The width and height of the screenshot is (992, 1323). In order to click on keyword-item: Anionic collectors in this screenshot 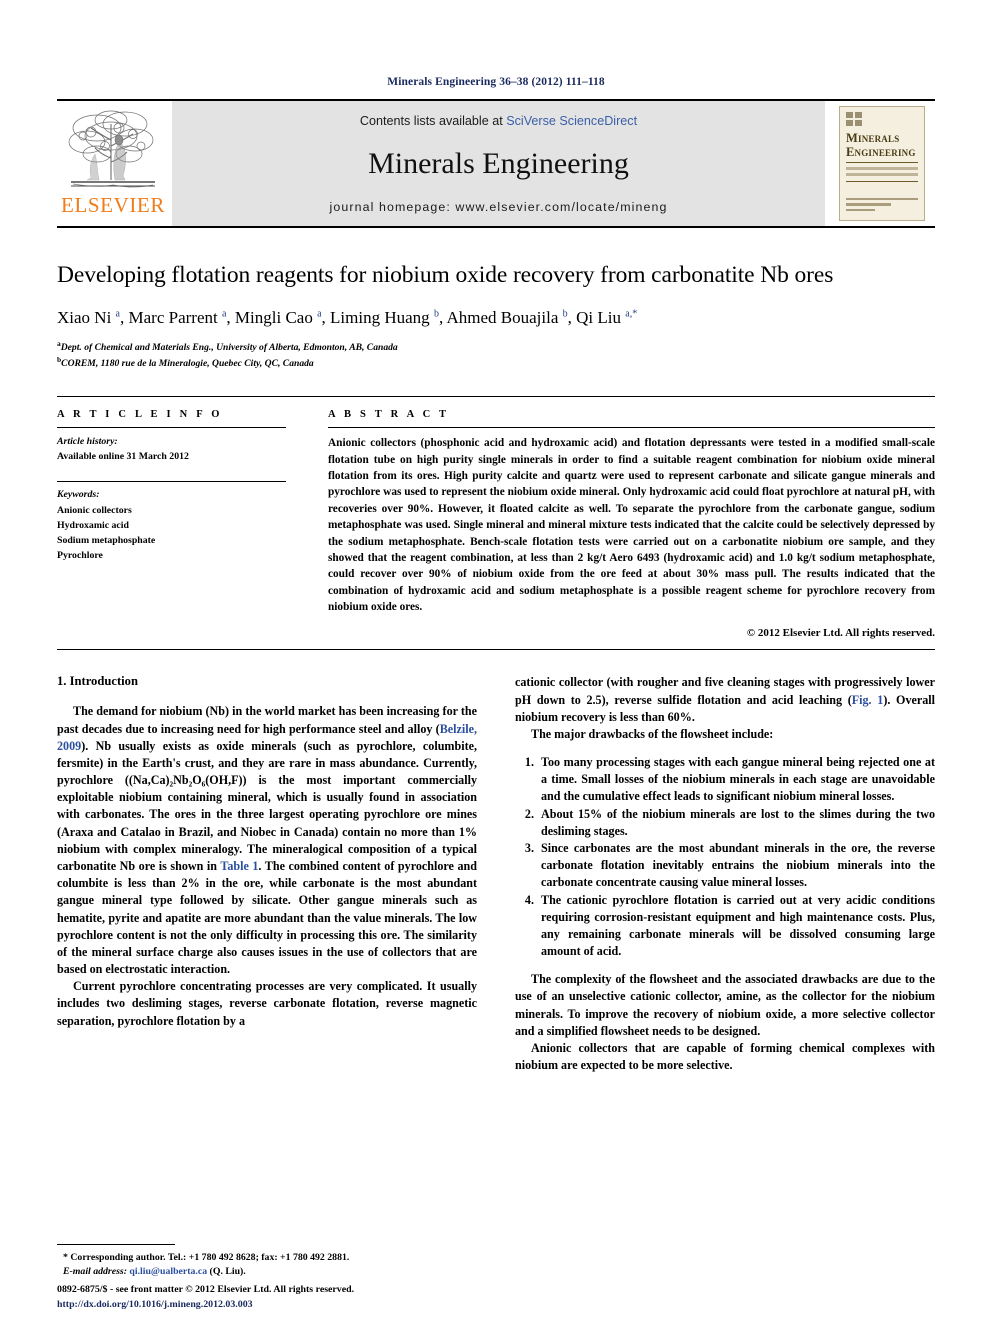, I will do `click(94, 510)`.